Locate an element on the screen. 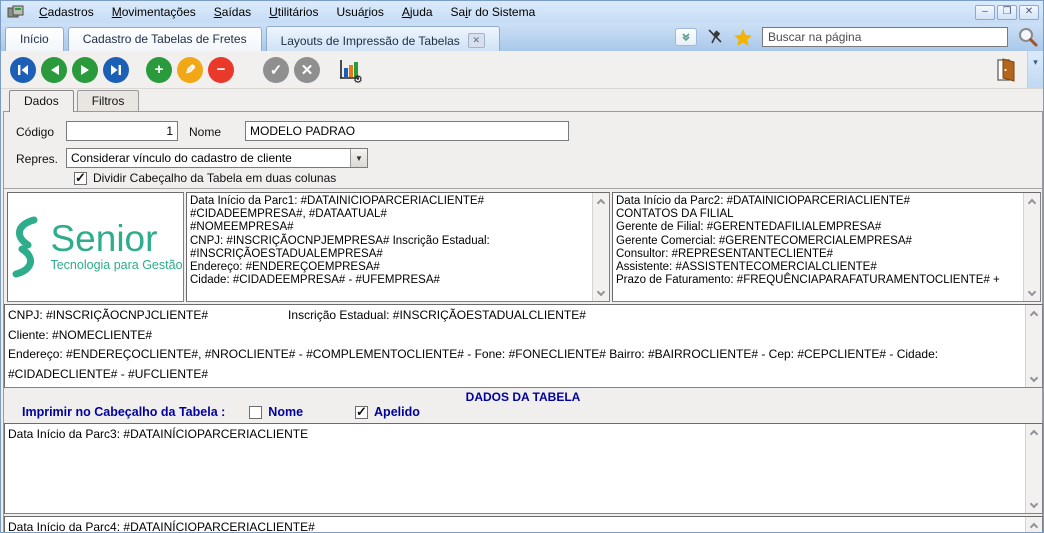  first-record-button is located at coordinates (23, 69).